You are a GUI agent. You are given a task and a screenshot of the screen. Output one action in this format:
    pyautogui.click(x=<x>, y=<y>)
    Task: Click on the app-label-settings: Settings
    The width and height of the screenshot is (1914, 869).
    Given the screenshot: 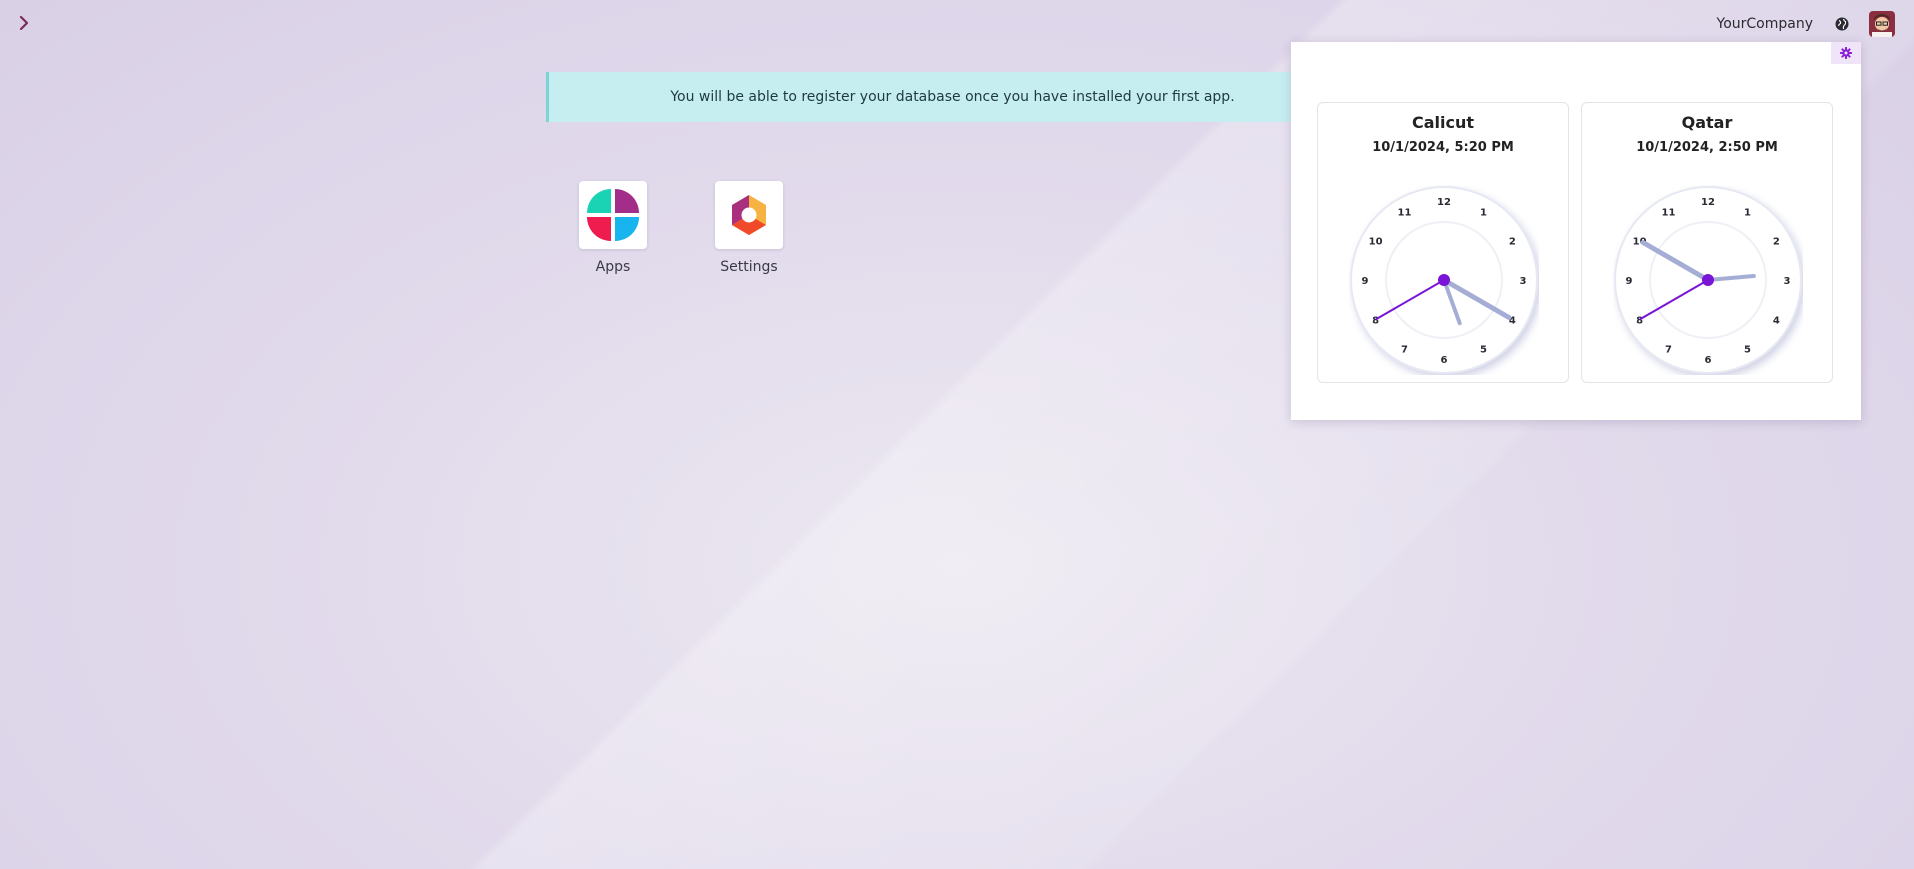 What is the action you would take?
    pyautogui.click(x=749, y=267)
    